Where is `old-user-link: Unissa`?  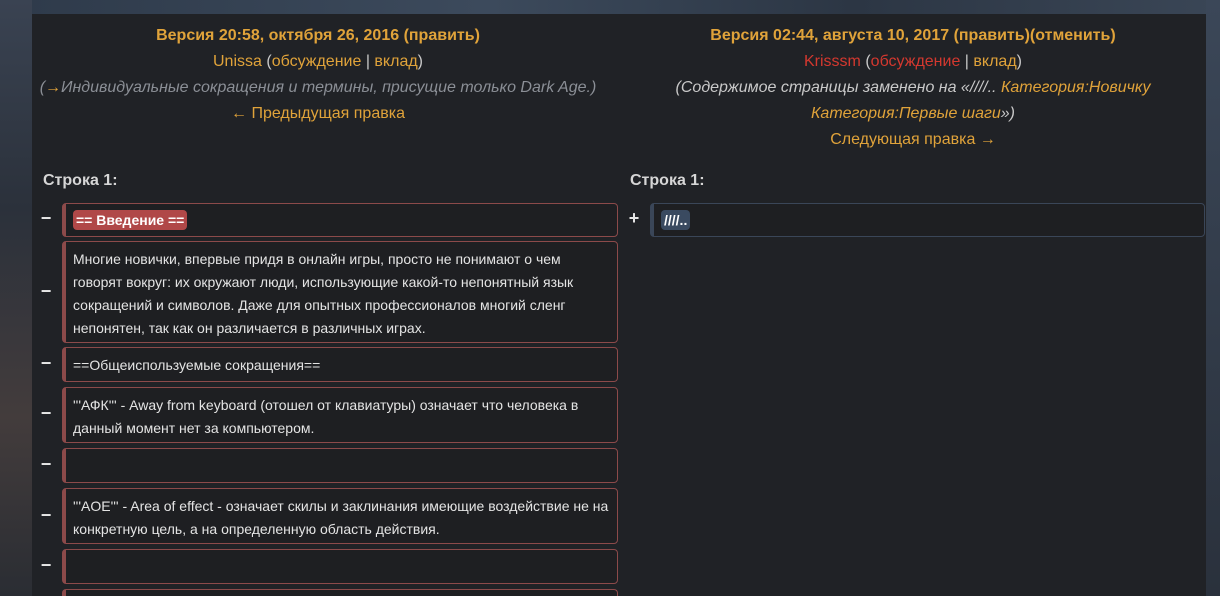
old-user-link: Unissa is located at coordinates (237, 61).